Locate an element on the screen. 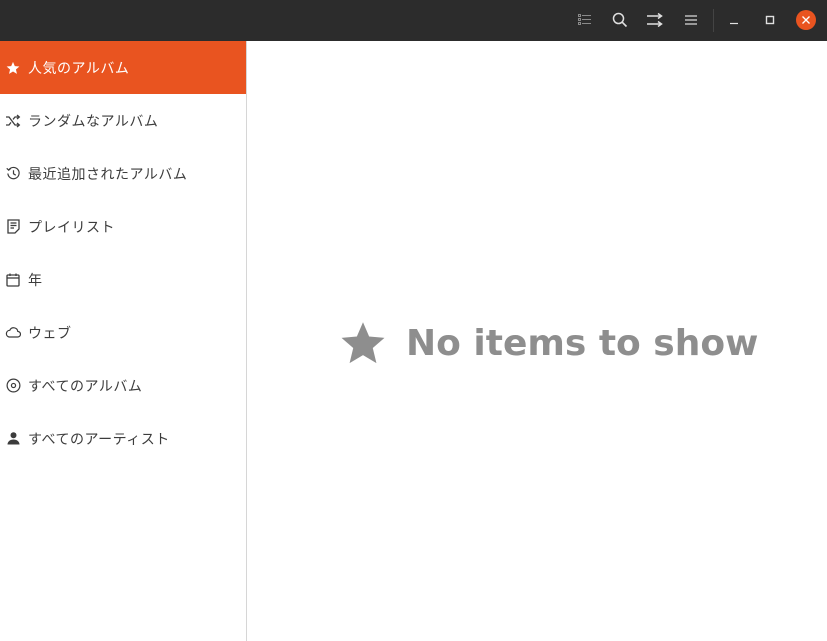 The image size is (827, 641). minimize-button is located at coordinates (734, 20).